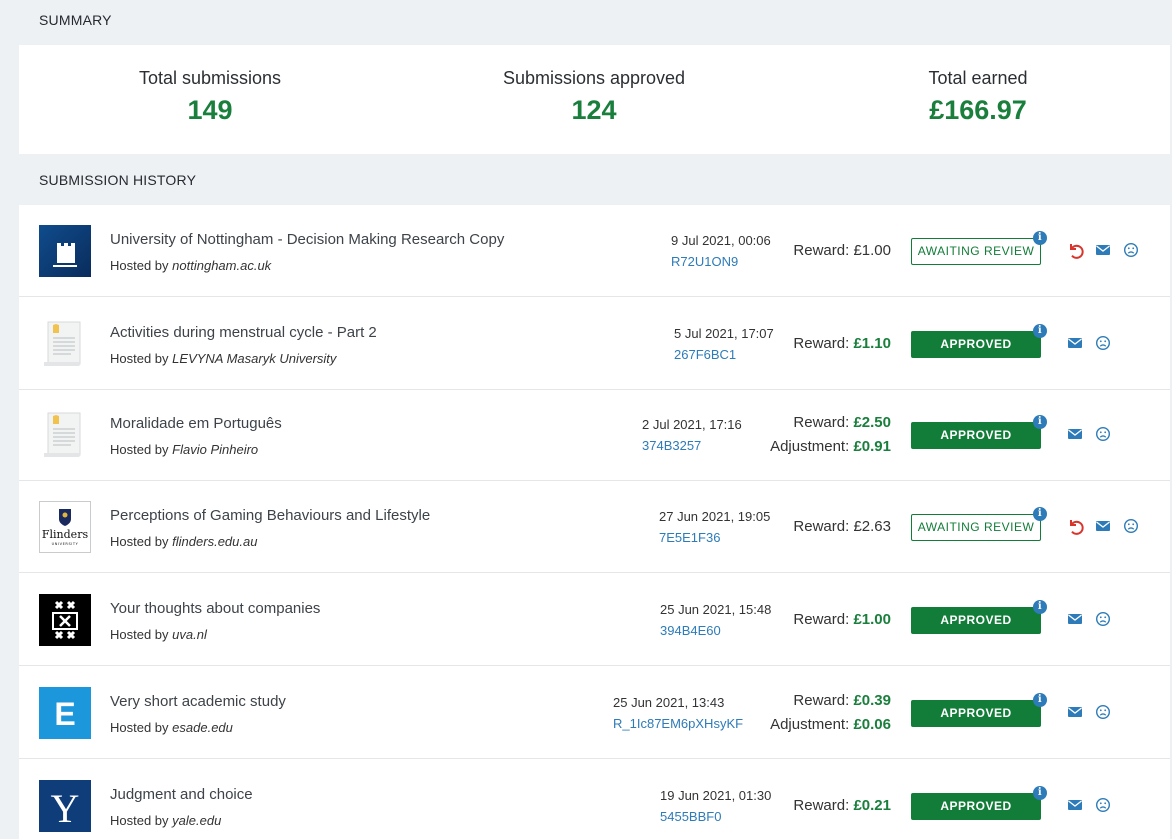  What do you see at coordinates (118, 180) in the screenshot?
I see `submission-history-heading: SUBMISSION HISTORY` at bounding box center [118, 180].